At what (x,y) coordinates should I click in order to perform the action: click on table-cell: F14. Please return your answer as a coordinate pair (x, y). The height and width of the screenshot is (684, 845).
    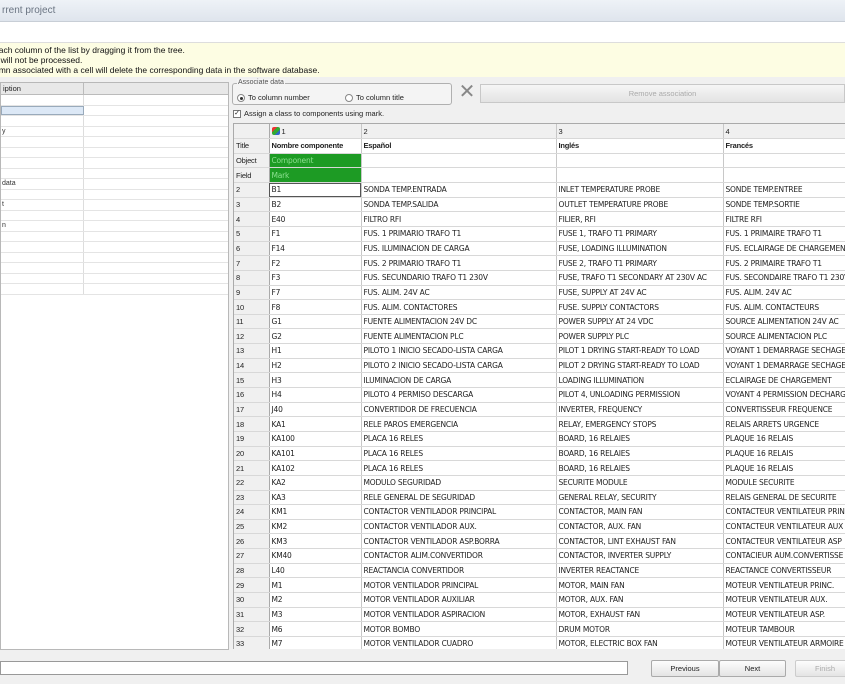
    Looking at the image, I should click on (315, 249).